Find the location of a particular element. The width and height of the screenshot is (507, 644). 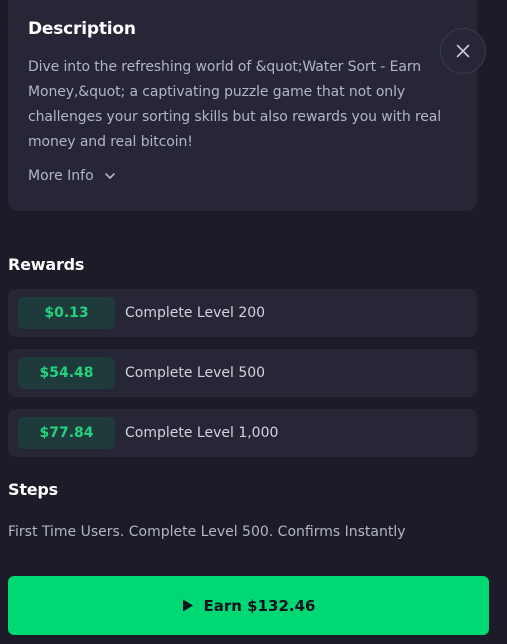

steps-title: Steps is located at coordinates (33, 489).